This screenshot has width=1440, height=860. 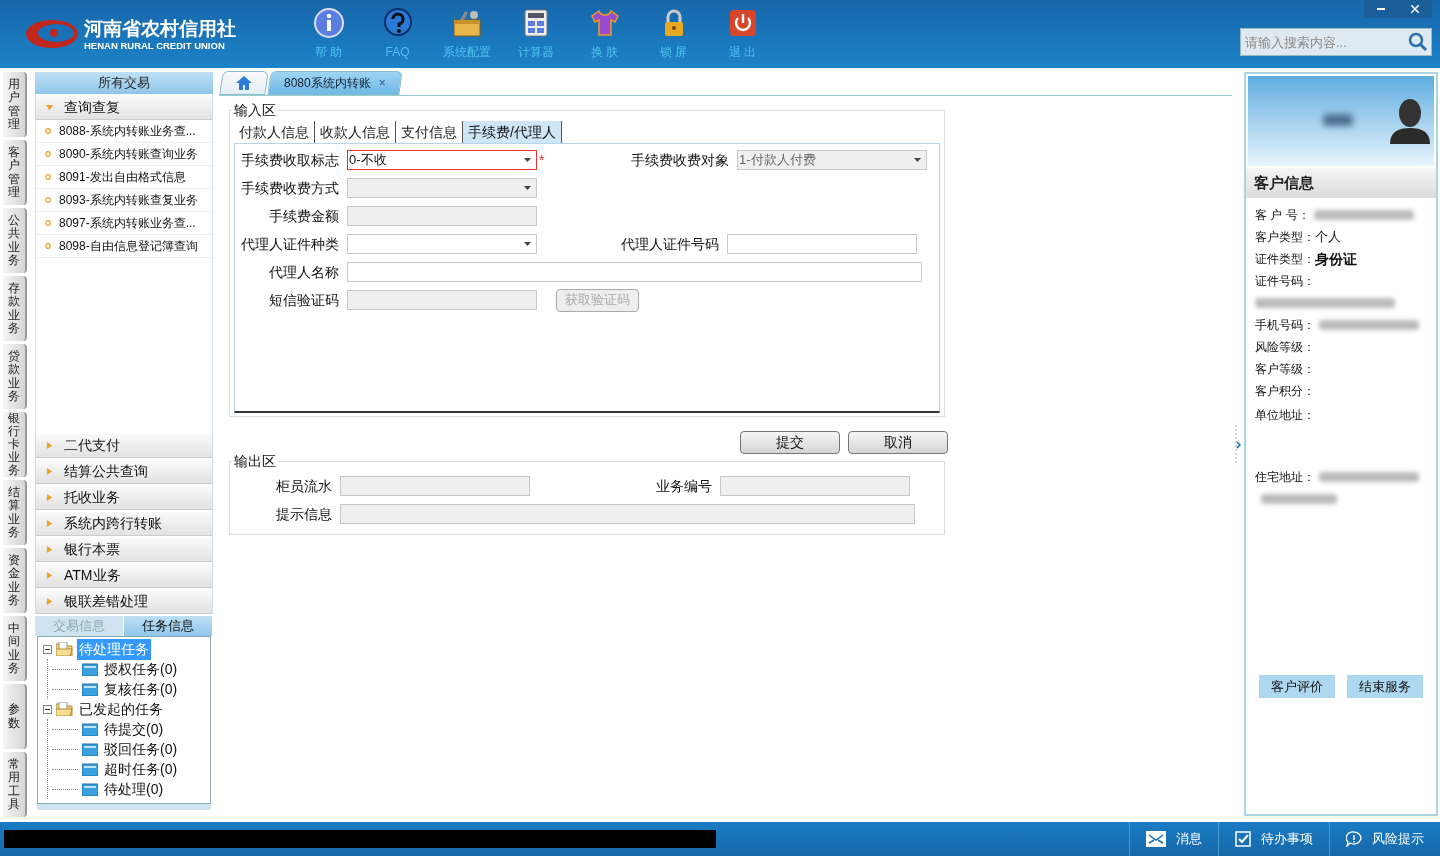 I want to click on tree-node: 复核任务(0), so click(x=141, y=689).